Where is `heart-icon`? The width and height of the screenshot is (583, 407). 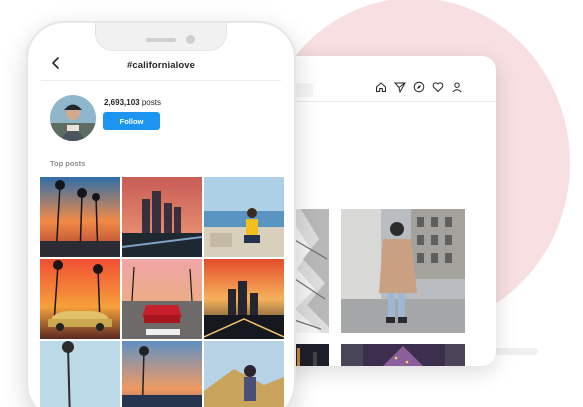
heart-icon is located at coordinates (438, 87).